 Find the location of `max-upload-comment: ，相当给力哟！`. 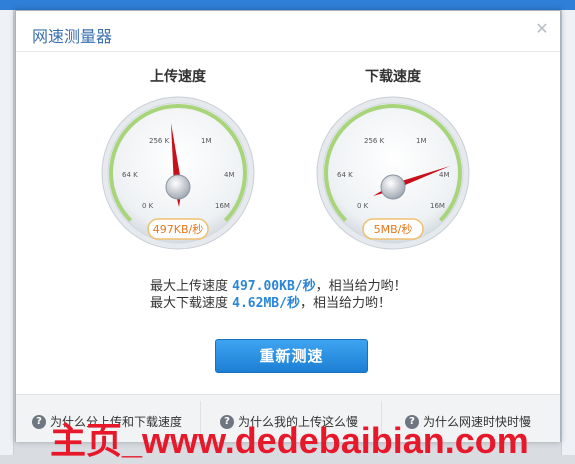

max-upload-comment: ，相当给力哟！ is located at coordinates (361, 286).